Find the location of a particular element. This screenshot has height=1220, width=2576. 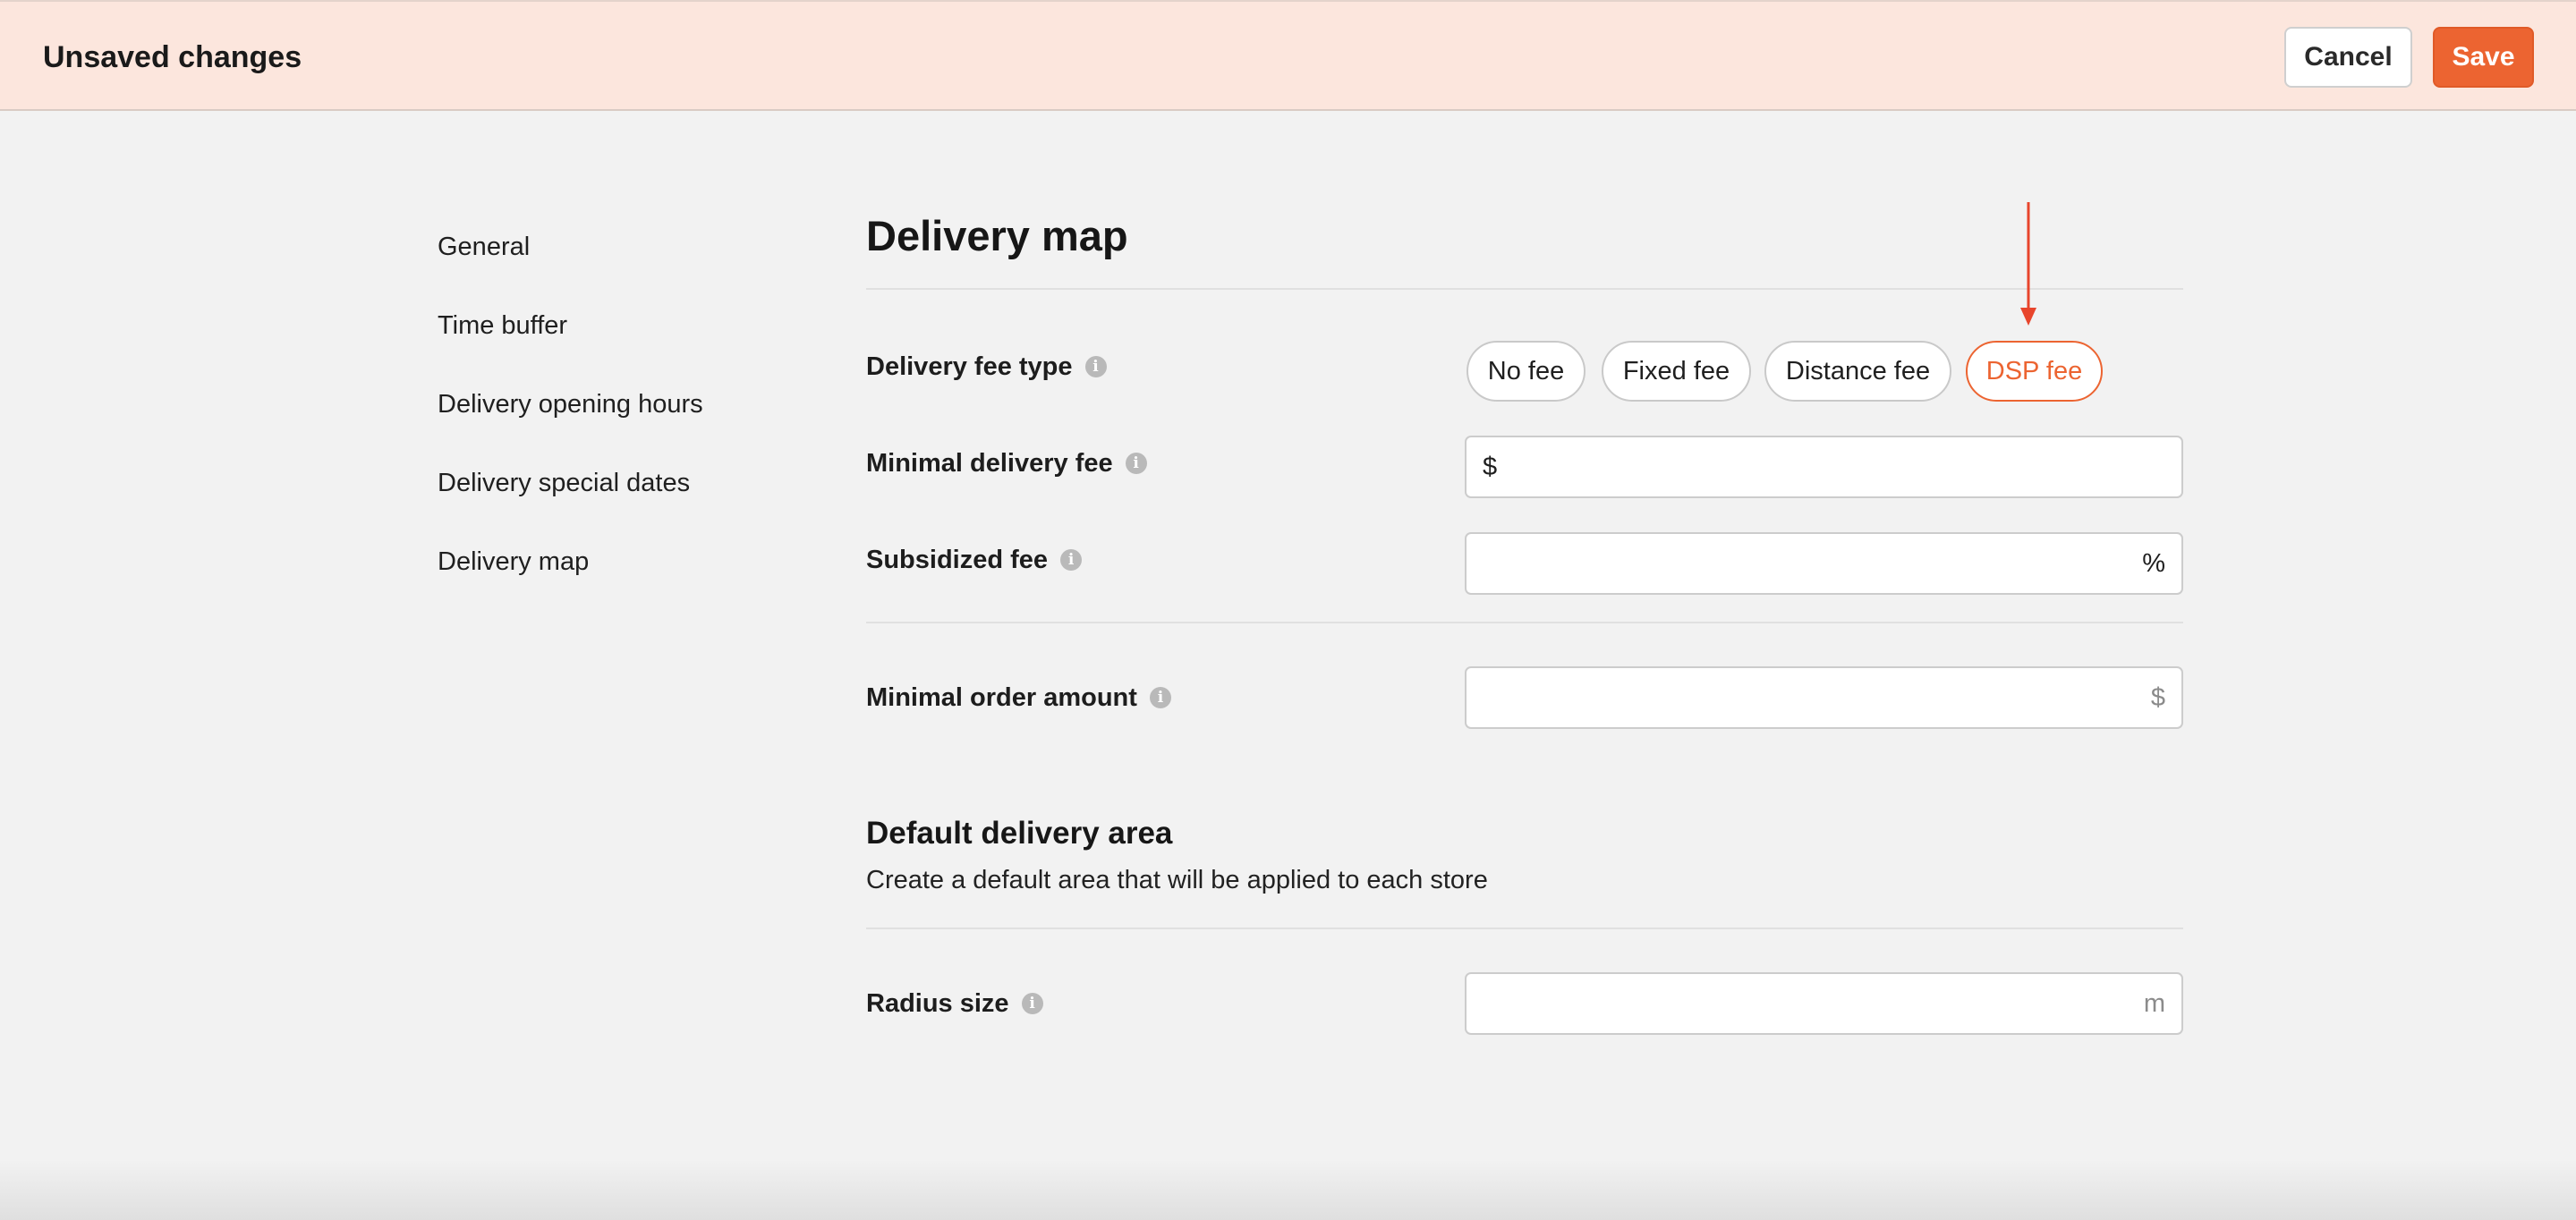

default-delivery-area-title: Default delivery area is located at coordinates (1019, 833).